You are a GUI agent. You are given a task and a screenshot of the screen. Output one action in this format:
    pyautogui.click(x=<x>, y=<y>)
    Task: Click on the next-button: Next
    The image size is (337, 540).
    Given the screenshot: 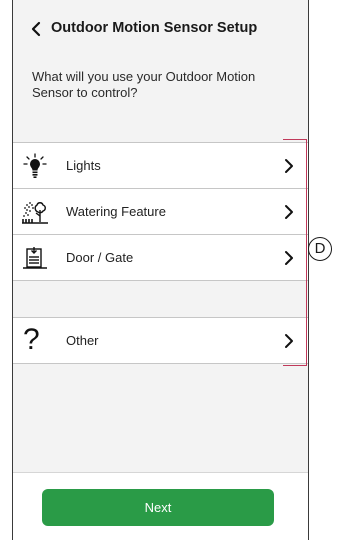 What is the action you would take?
    pyautogui.click(x=158, y=507)
    